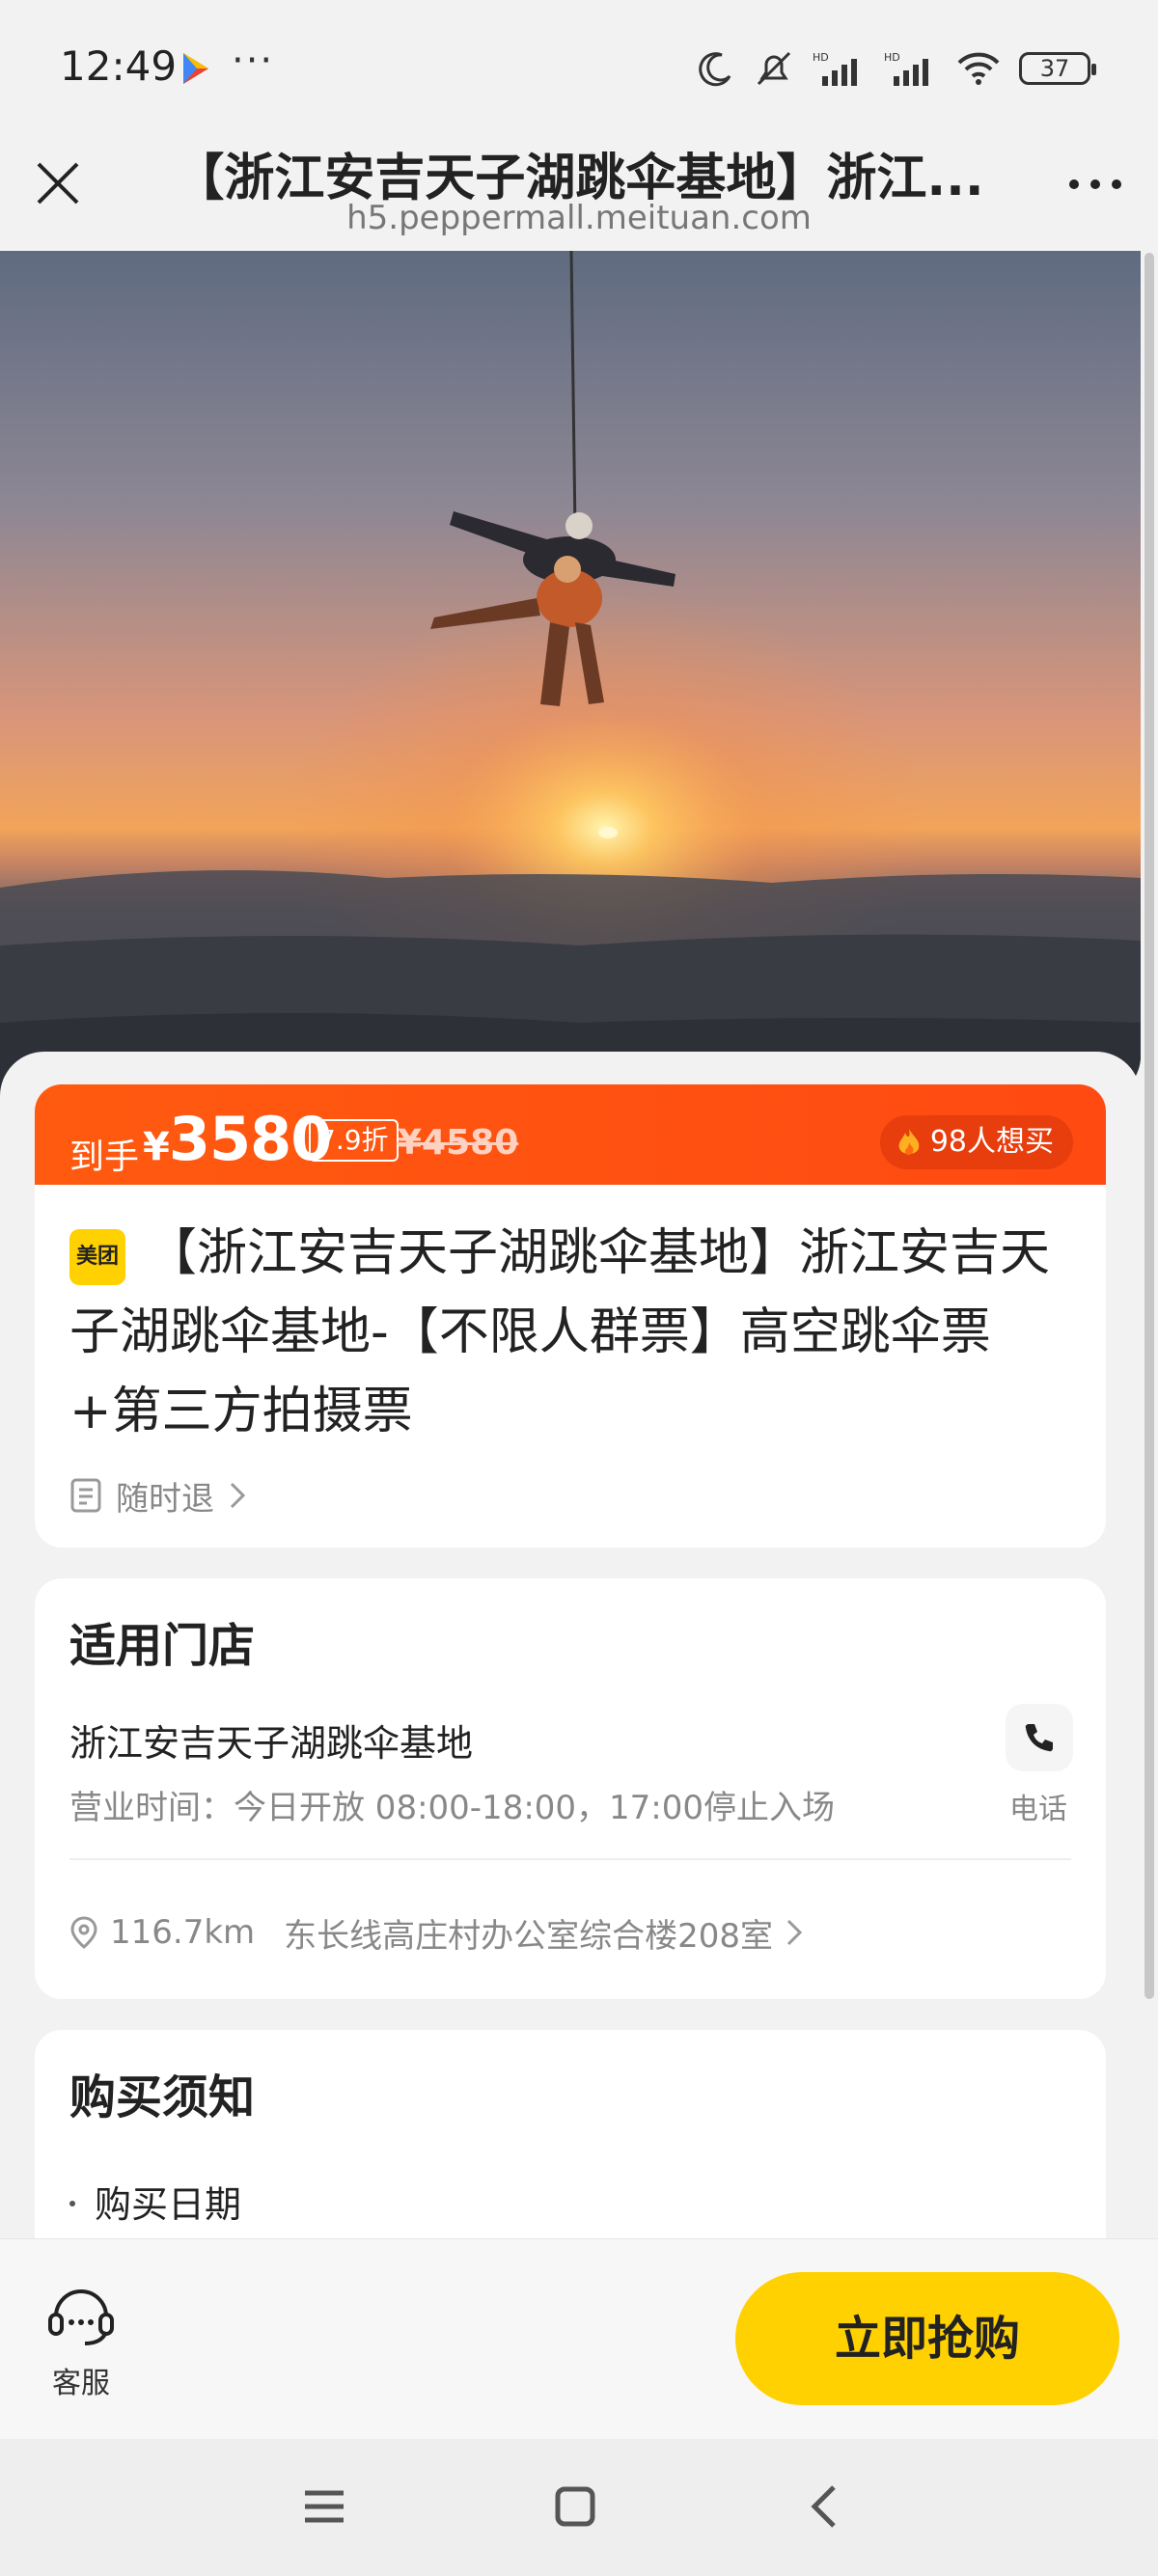 The image size is (1158, 2576). What do you see at coordinates (165, 1499) in the screenshot?
I see `refund-policy-text: 随时退` at bounding box center [165, 1499].